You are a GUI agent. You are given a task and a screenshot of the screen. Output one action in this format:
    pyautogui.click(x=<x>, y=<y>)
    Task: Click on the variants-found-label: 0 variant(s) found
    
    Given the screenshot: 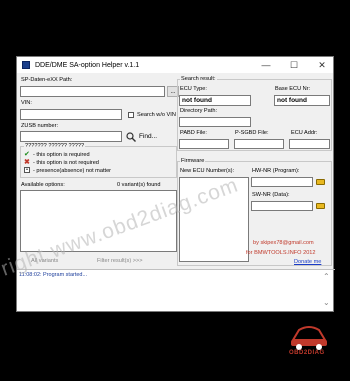 What is the action you would take?
    pyautogui.click(x=139, y=185)
    